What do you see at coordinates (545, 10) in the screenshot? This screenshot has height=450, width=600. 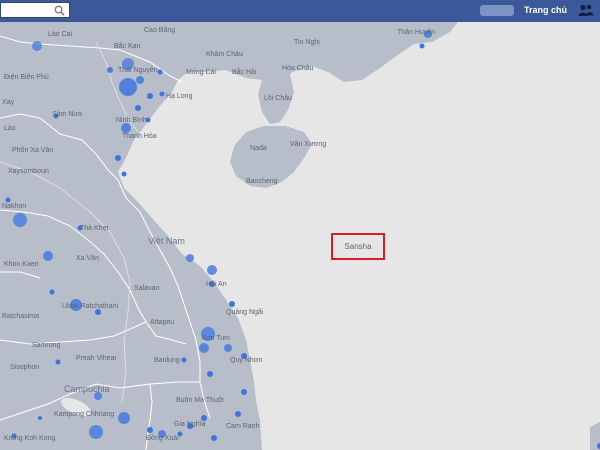 I see `home-link: Trang chủ` at bounding box center [545, 10].